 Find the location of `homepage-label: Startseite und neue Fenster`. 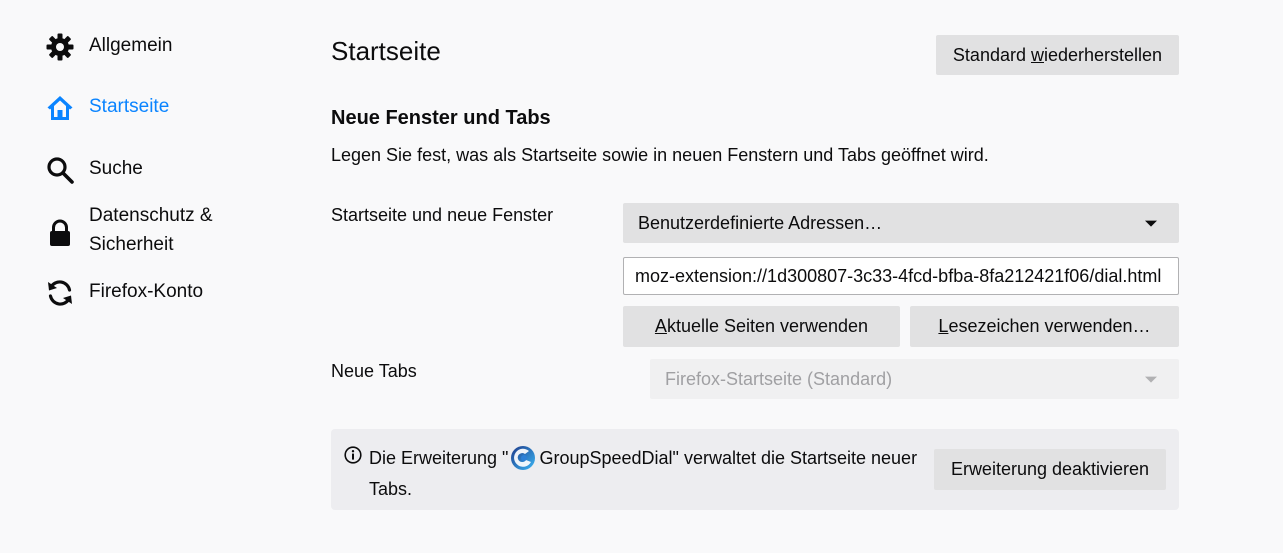

homepage-label: Startseite und neue Fenster is located at coordinates (442, 215).